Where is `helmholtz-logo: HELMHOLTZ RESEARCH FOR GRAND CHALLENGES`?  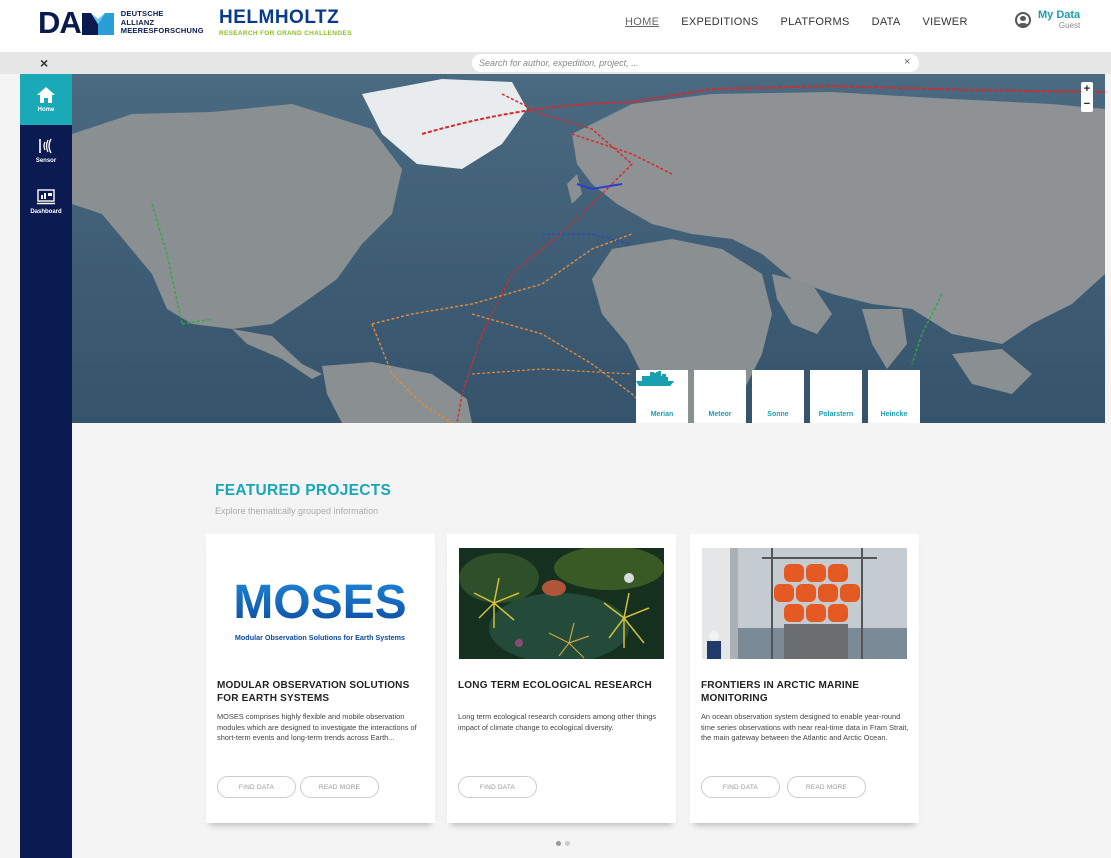 helmholtz-logo: HELMHOLTZ RESEARCH FOR GRAND CHALLENGES is located at coordinates (285, 22).